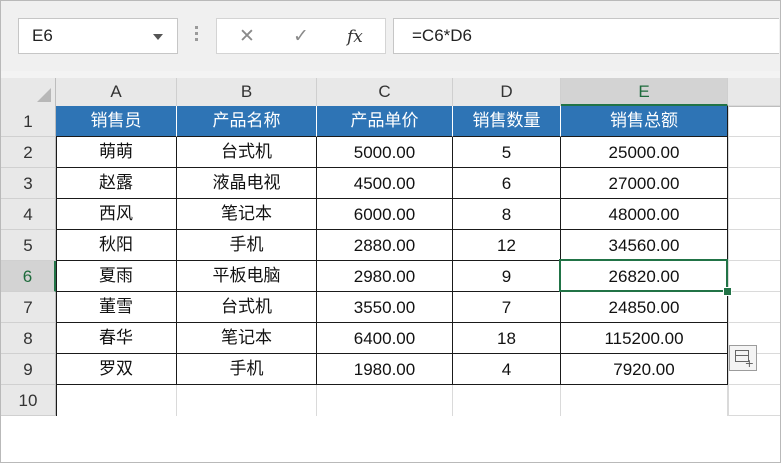 Image resolution: width=781 pixels, height=463 pixels. What do you see at coordinates (98, 36) in the screenshot?
I see `name-box: E6` at bounding box center [98, 36].